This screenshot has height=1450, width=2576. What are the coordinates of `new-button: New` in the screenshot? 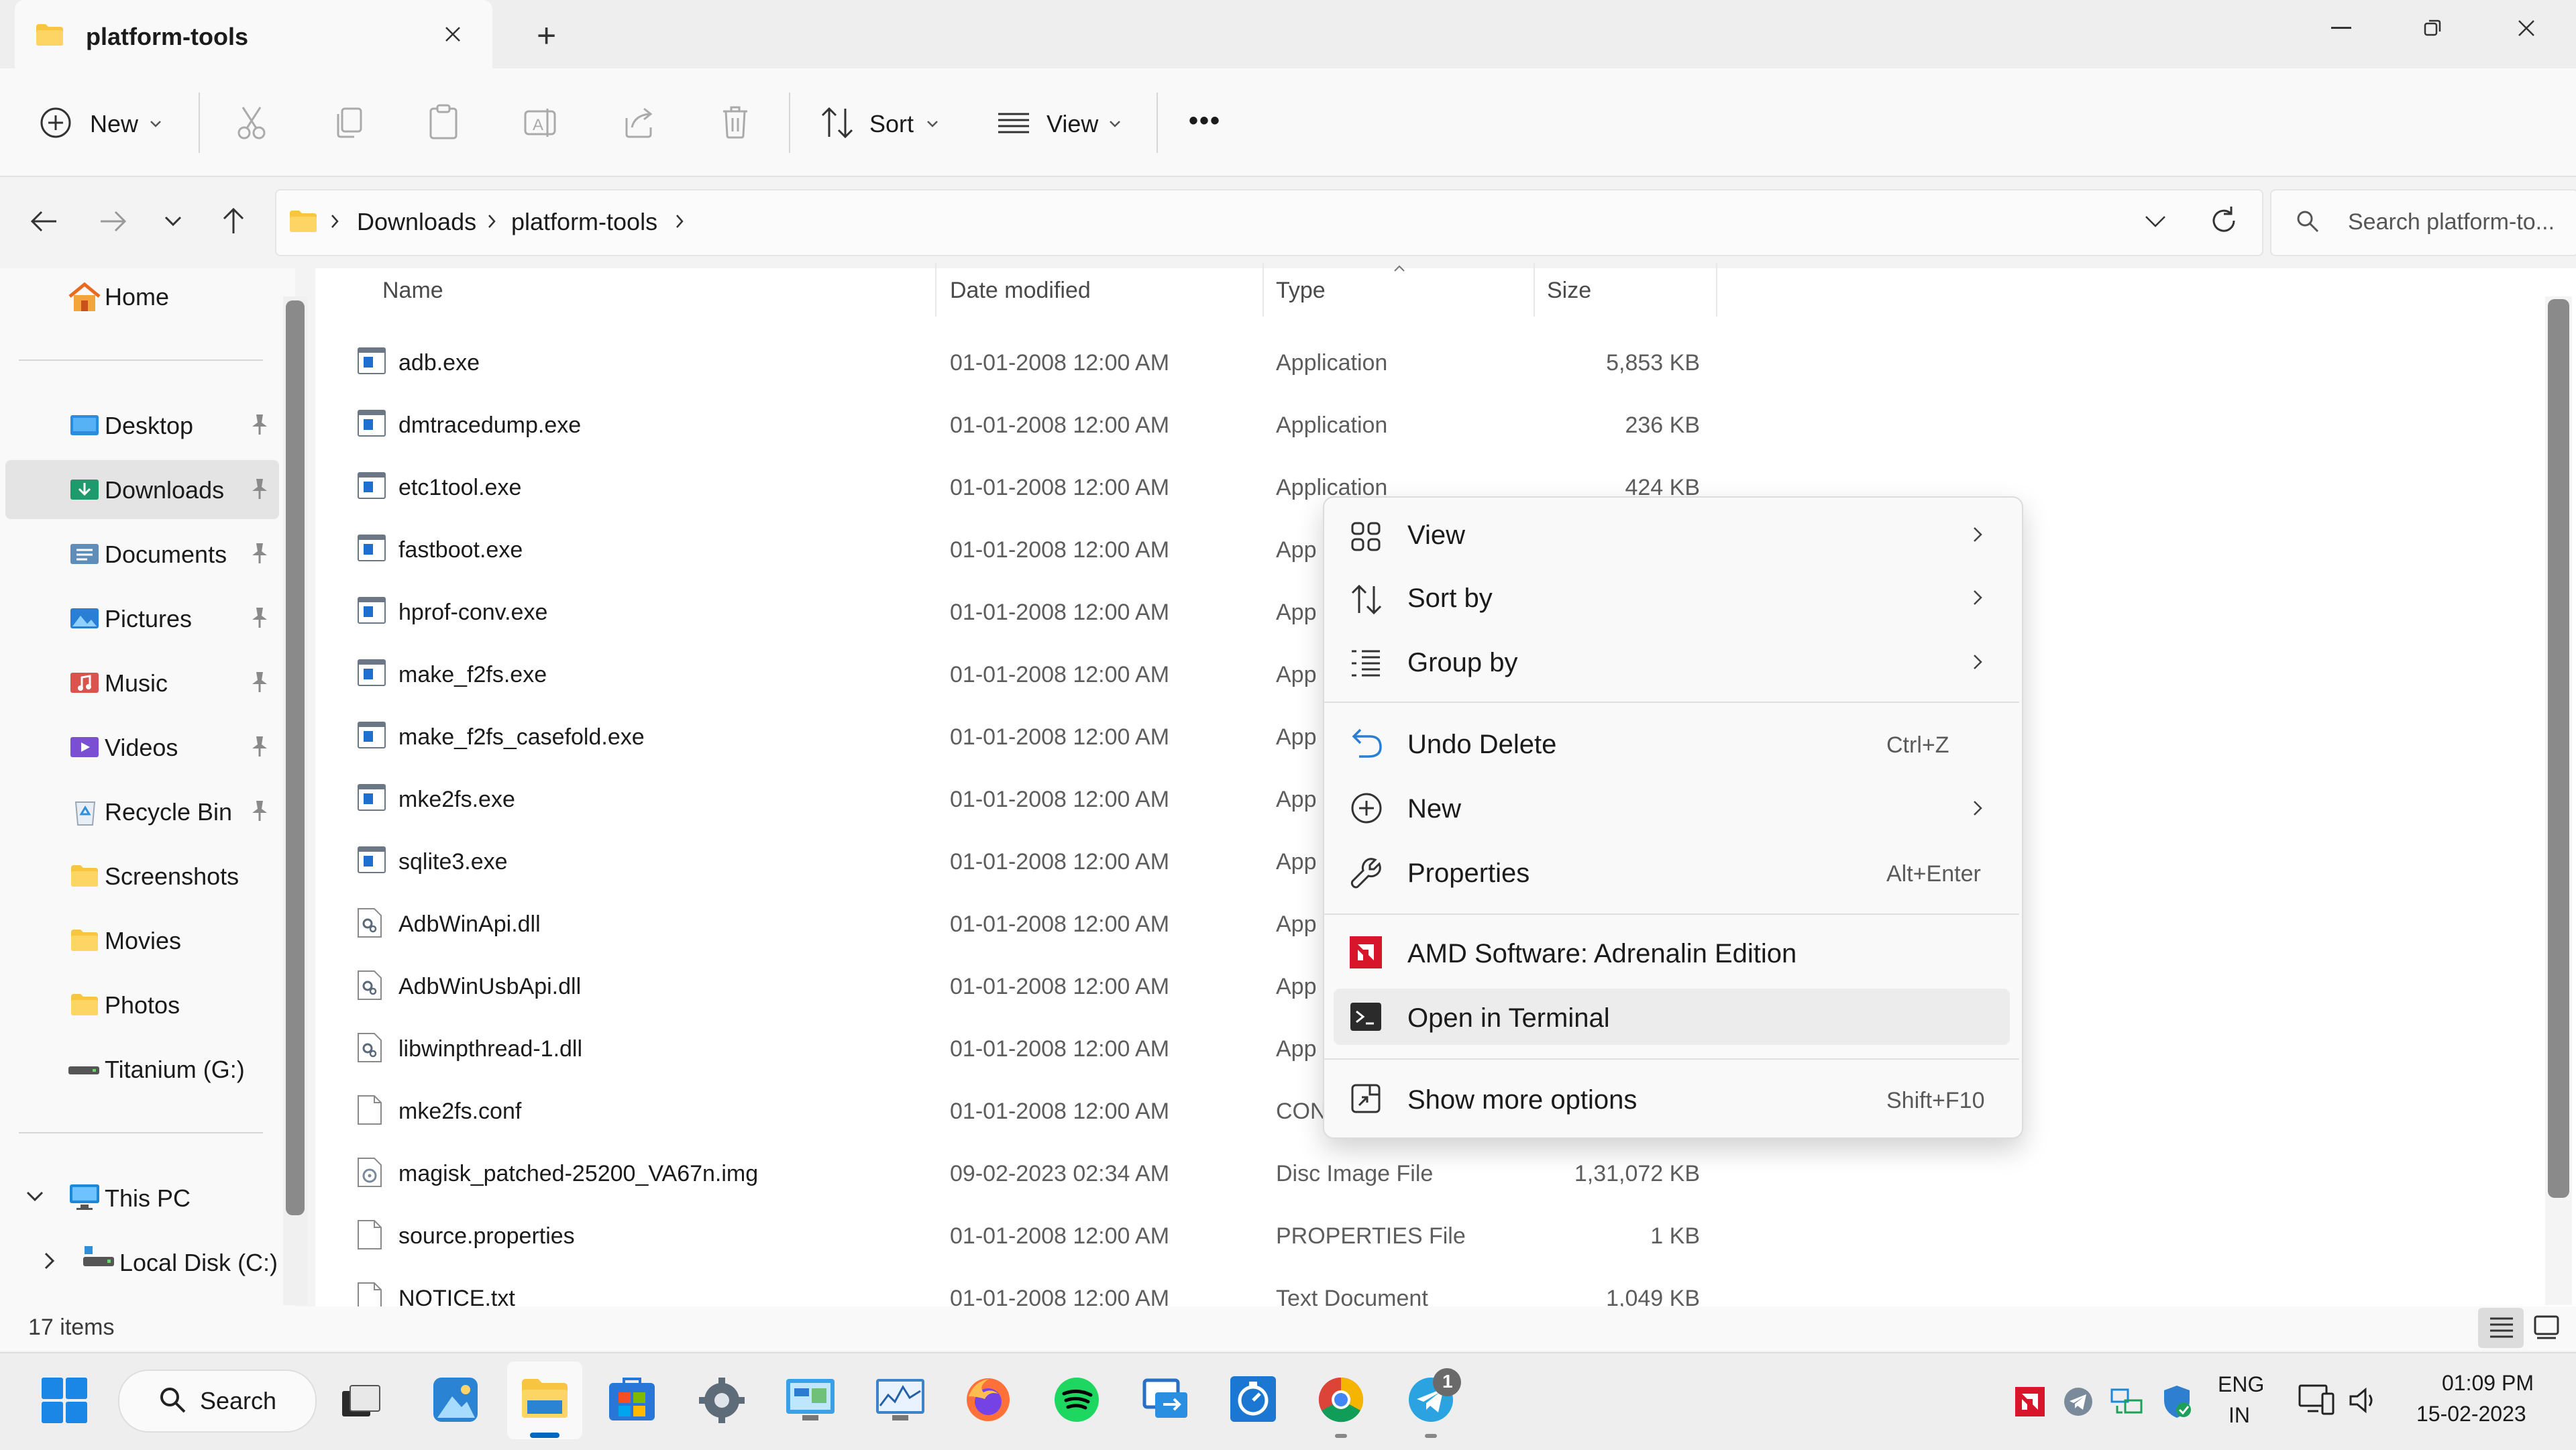 It's located at (114, 124).